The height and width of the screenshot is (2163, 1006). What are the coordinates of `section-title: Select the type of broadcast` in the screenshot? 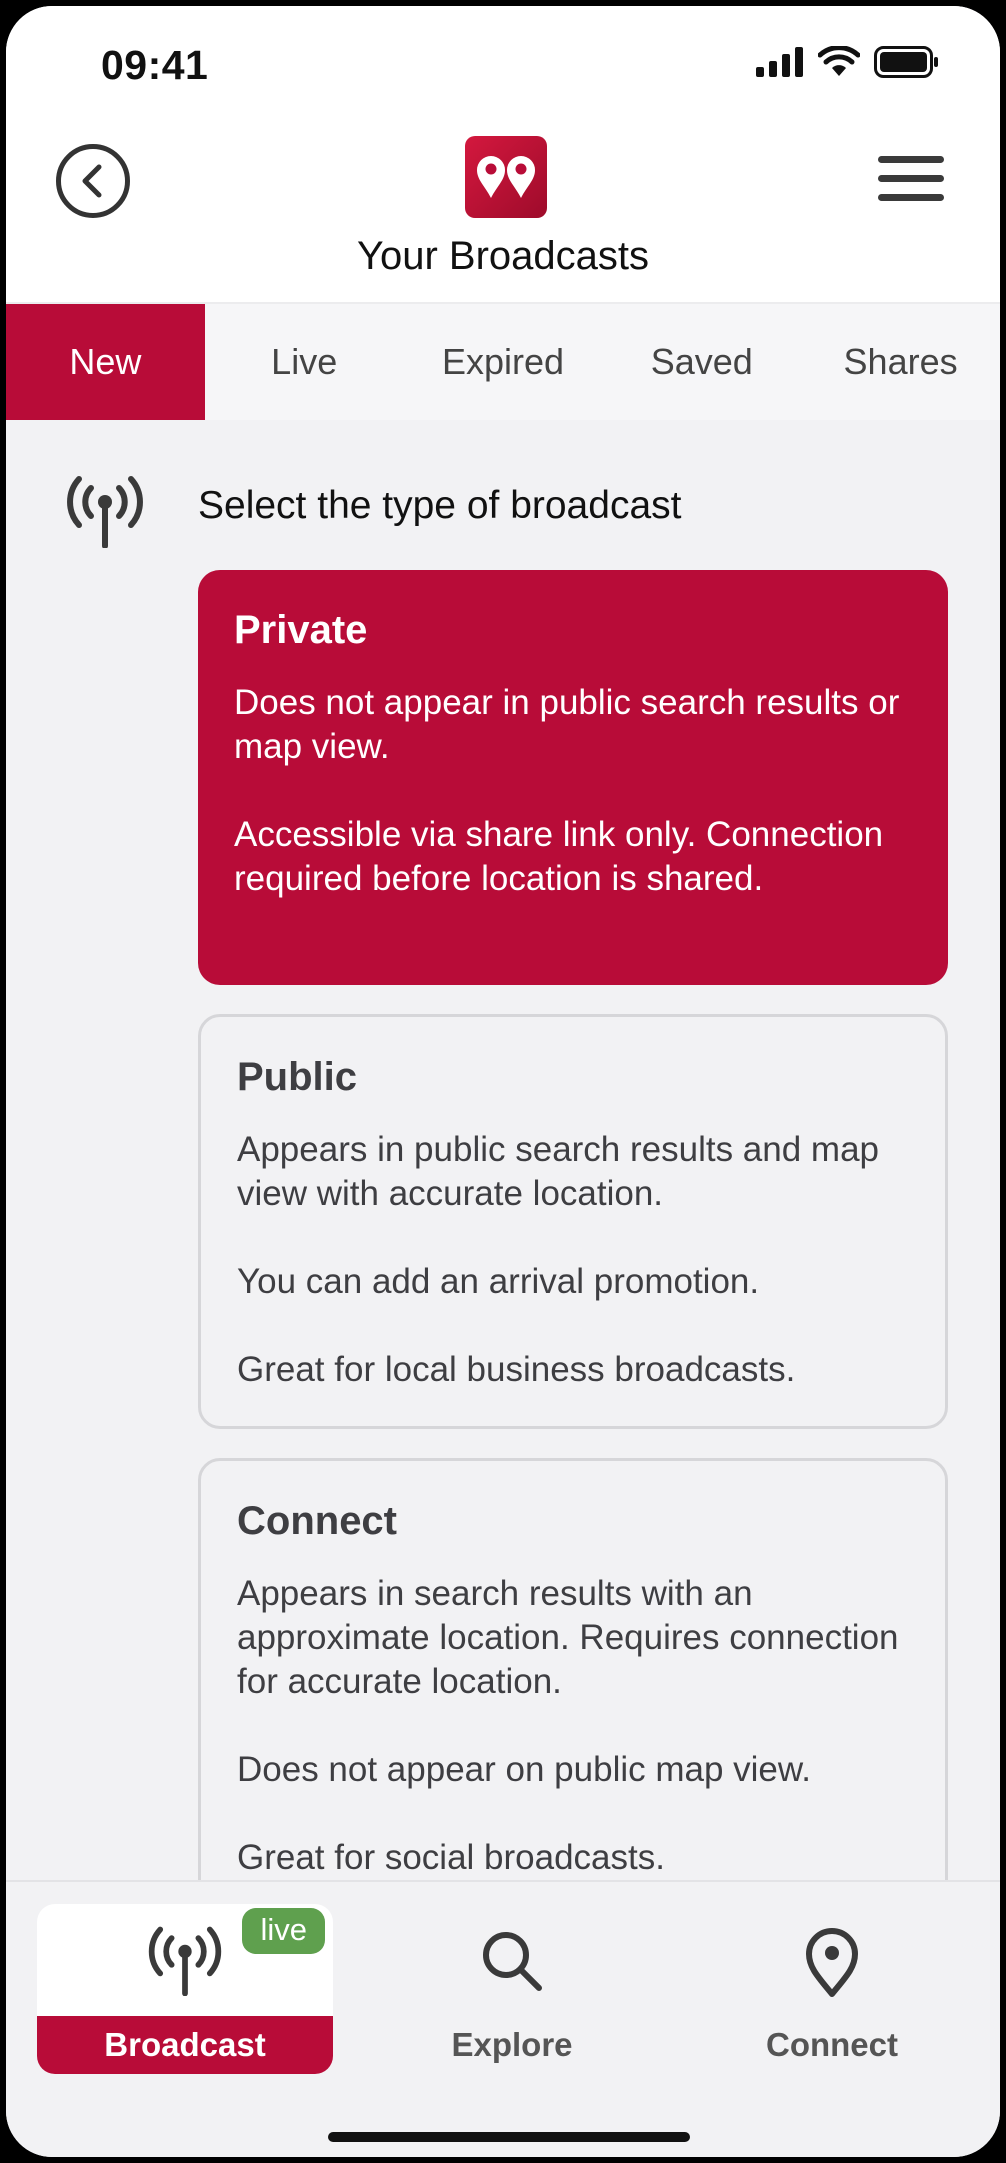 It's located at (440, 505).